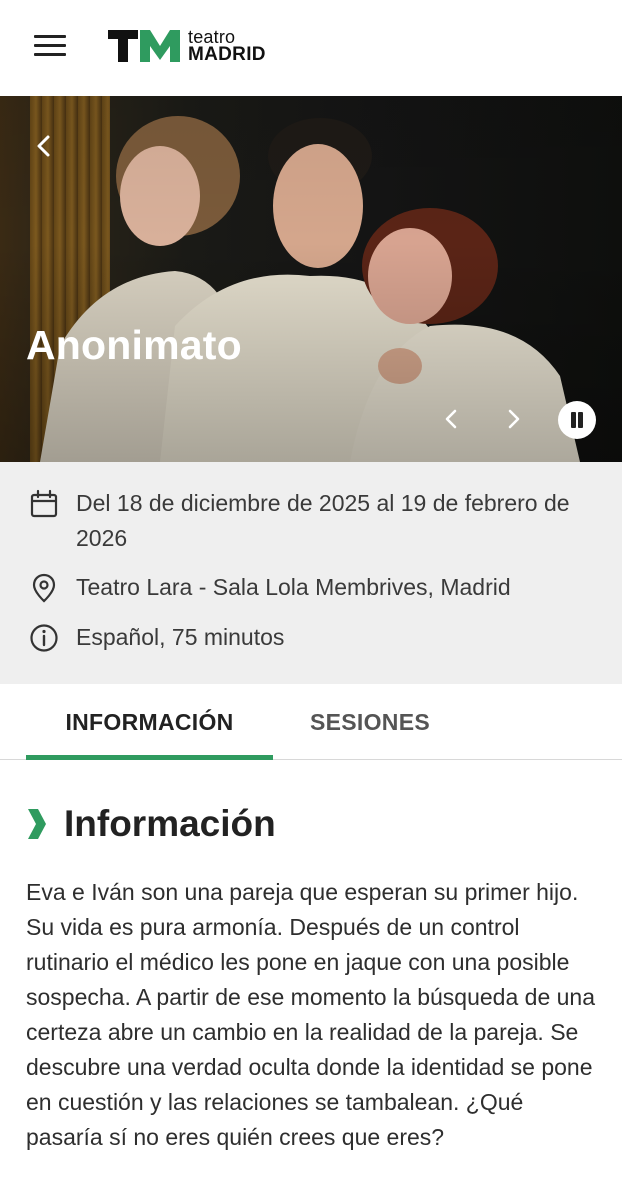 Image resolution: width=622 pixels, height=1200 pixels. Describe the element at coordinates (317, 637) in the screenshot. I see `language-duration-row: Español, 75 minutos` at that location.